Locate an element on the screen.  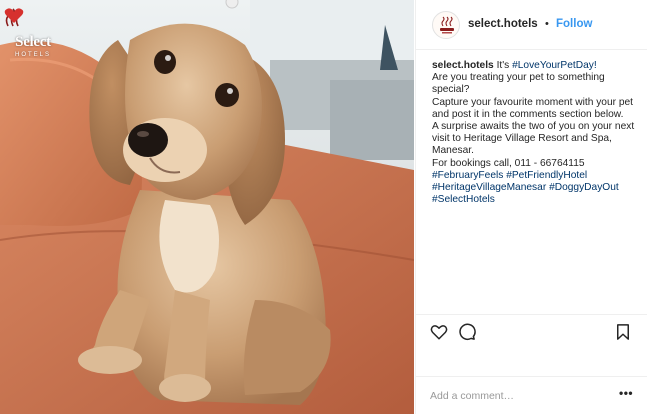
heart-watermark-icon is located at coordinates (14, 15).